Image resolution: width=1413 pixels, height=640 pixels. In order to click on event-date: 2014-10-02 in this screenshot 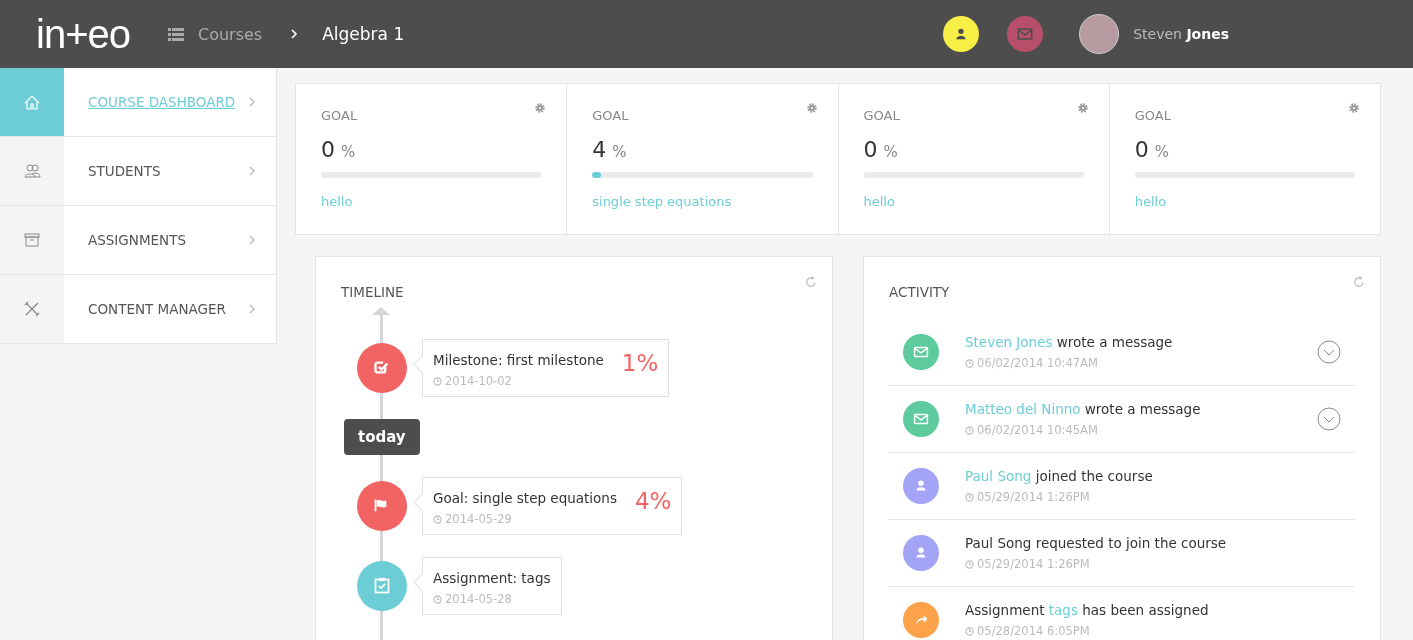, I will do `click(478, 381)`.